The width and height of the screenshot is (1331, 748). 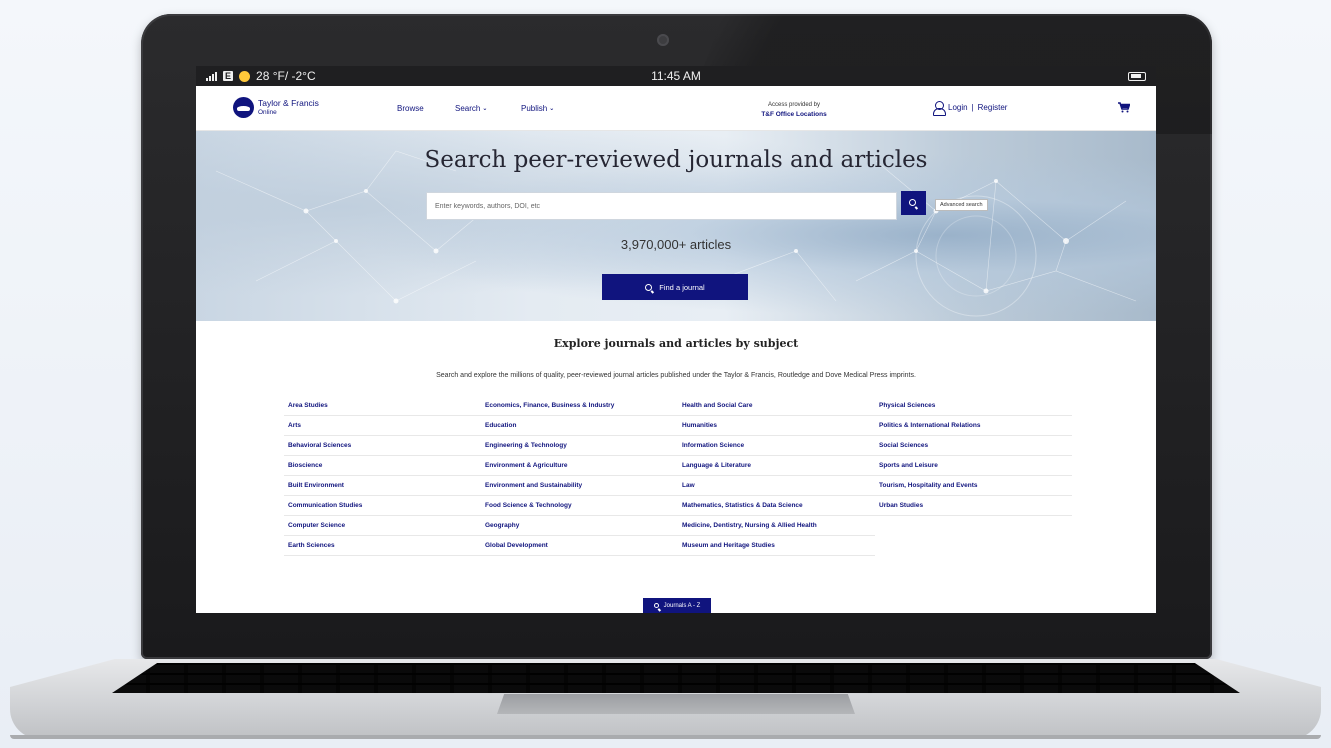 I want to click on access-info: Access provided by T&F Office Locations, so click(x=794, y=110).